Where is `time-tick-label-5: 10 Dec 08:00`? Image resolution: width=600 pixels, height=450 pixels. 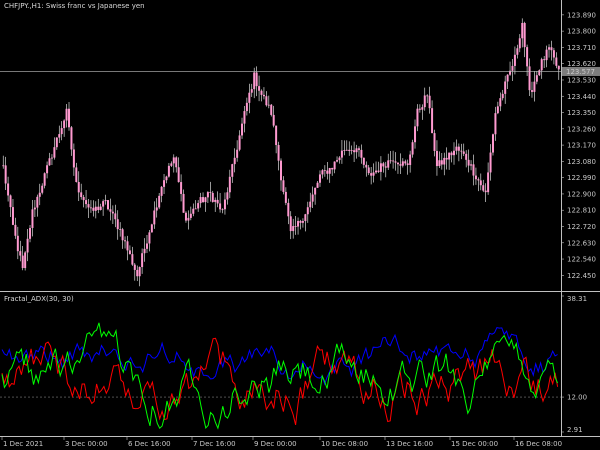
time-tick-label-5: 10 Dec 08:00 is located at coordinates (344, 444).